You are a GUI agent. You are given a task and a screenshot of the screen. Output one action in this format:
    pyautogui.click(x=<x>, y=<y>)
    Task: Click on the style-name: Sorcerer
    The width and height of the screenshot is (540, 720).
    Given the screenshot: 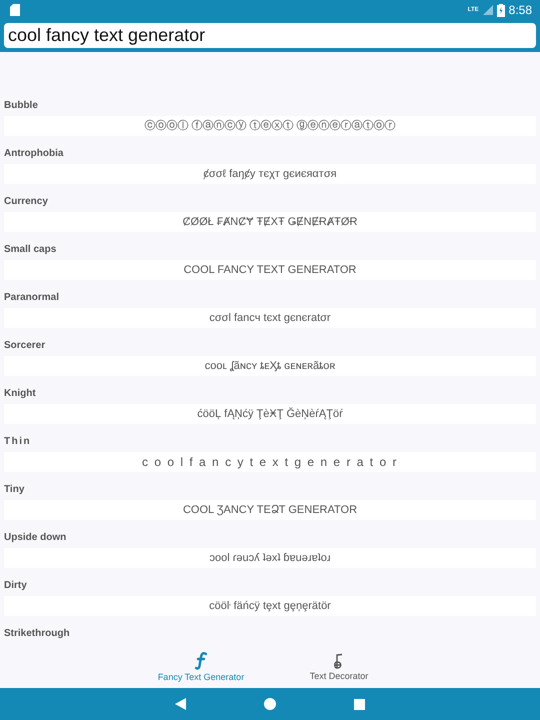 What is the action you would take?
    pyautogui.click(x=24, y=346)
    